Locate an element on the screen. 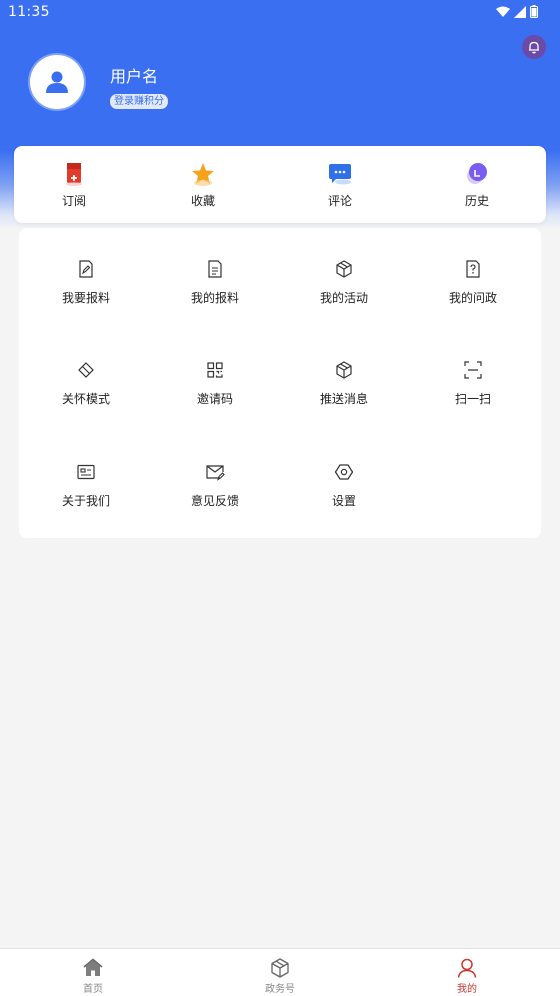 The height and width of the screenshot is (996, 560). menu-item-my-inquiries: 我的问政 is located at coordinates (473, 289).